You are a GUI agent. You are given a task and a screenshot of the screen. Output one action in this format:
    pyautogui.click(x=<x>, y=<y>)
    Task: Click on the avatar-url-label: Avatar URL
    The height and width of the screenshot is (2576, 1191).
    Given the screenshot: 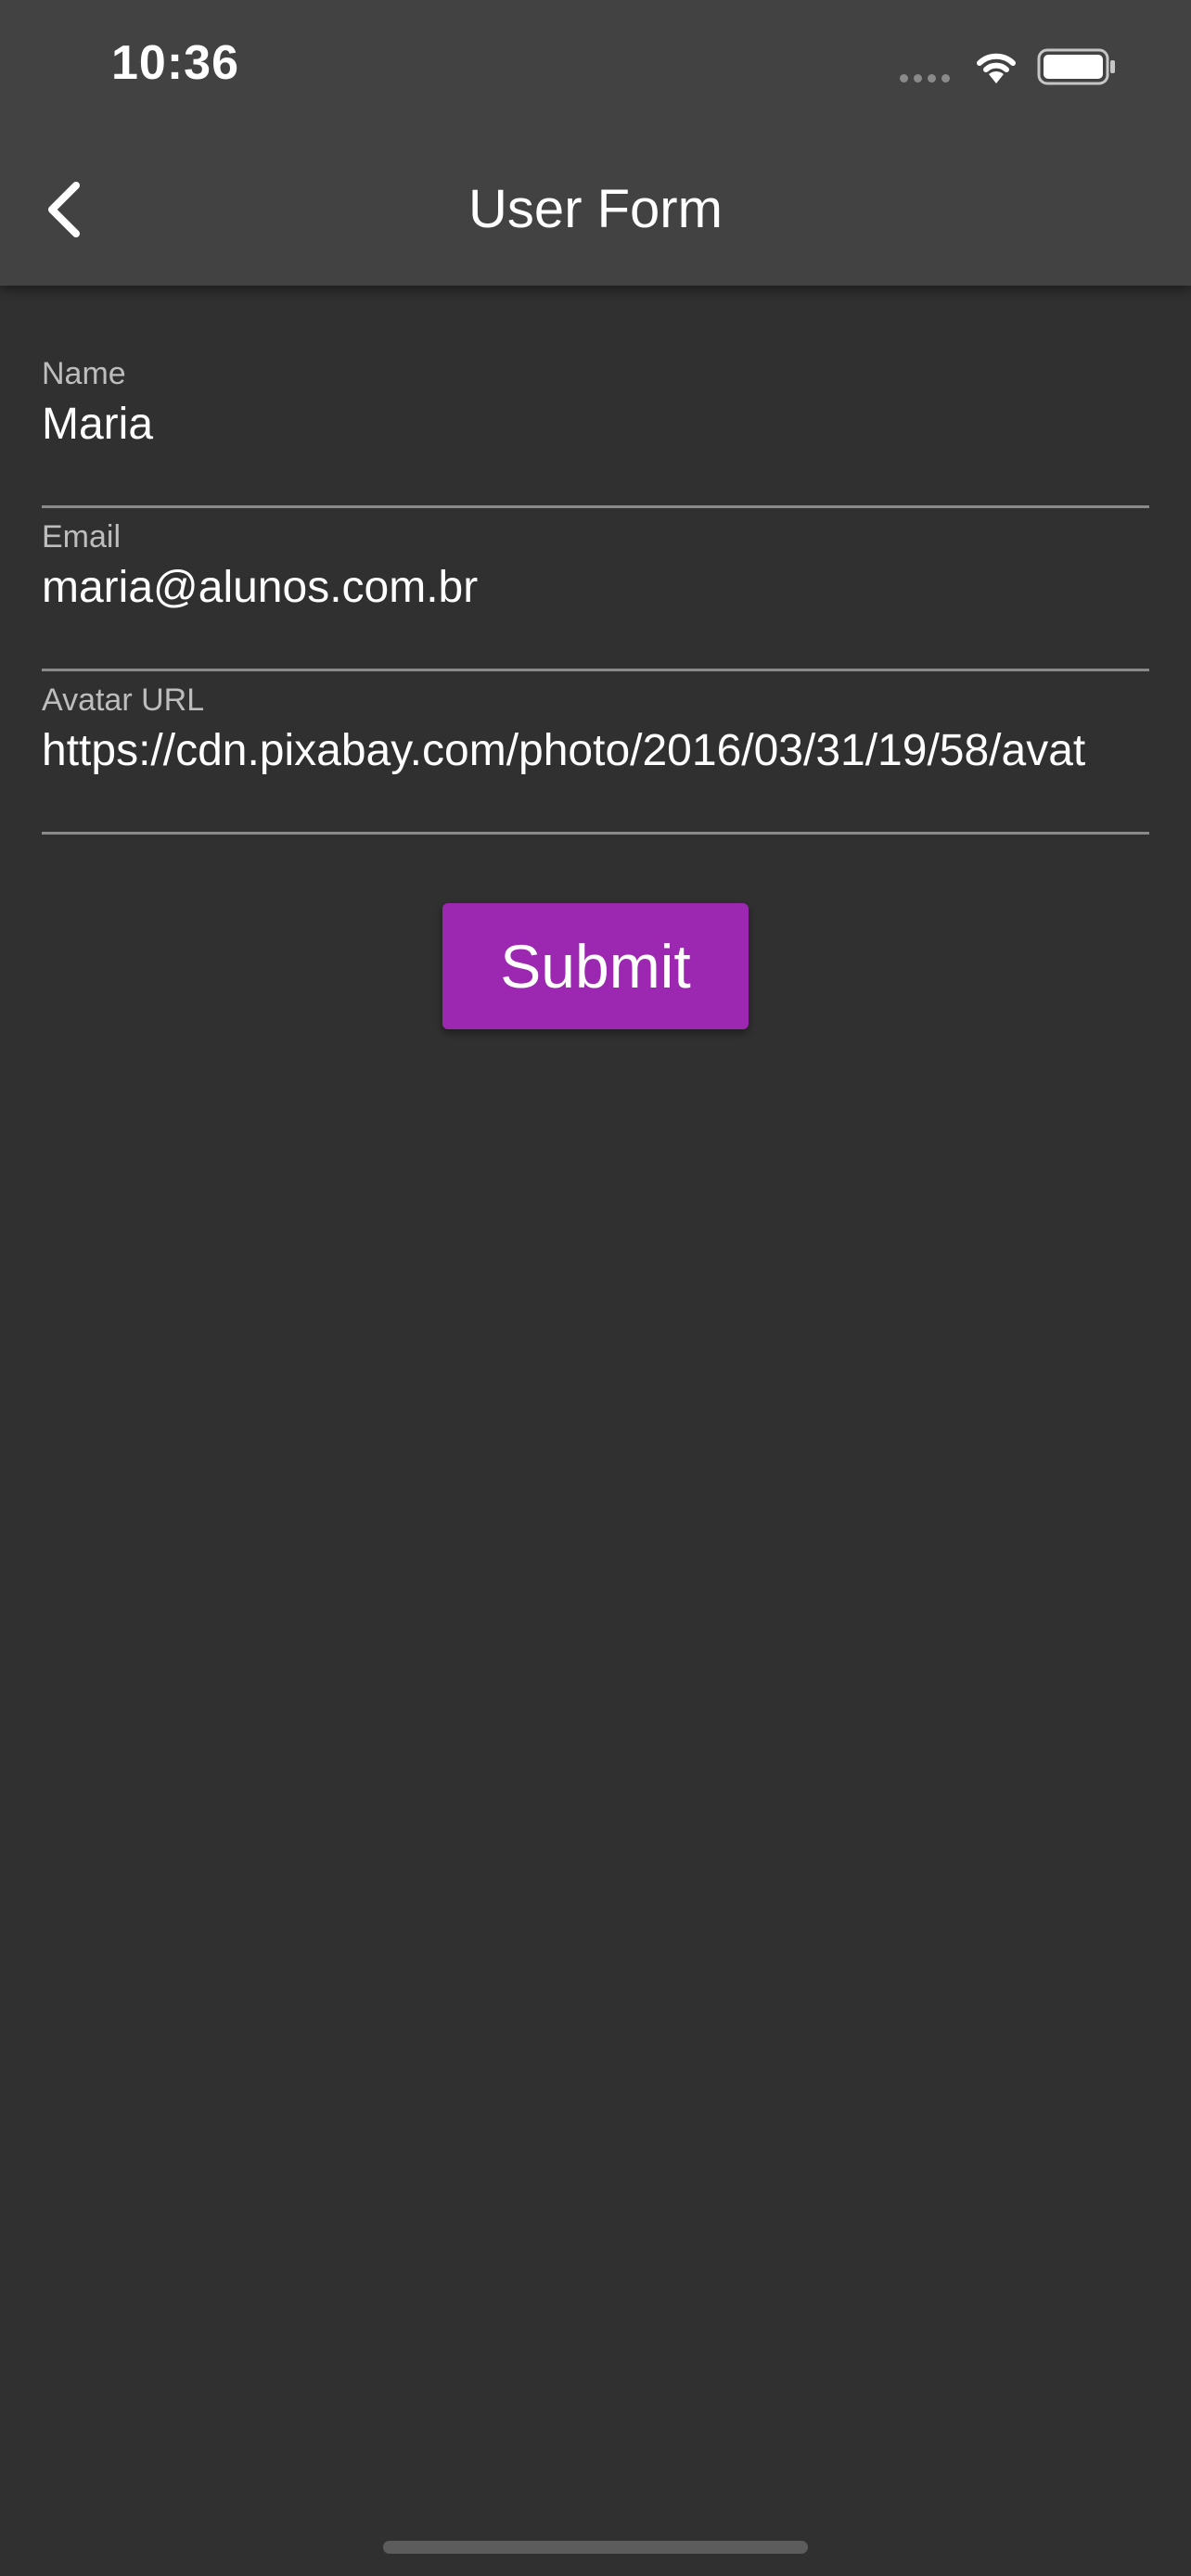 What is the action you would take?
    pyautogui.click(x=123, y=700)
    